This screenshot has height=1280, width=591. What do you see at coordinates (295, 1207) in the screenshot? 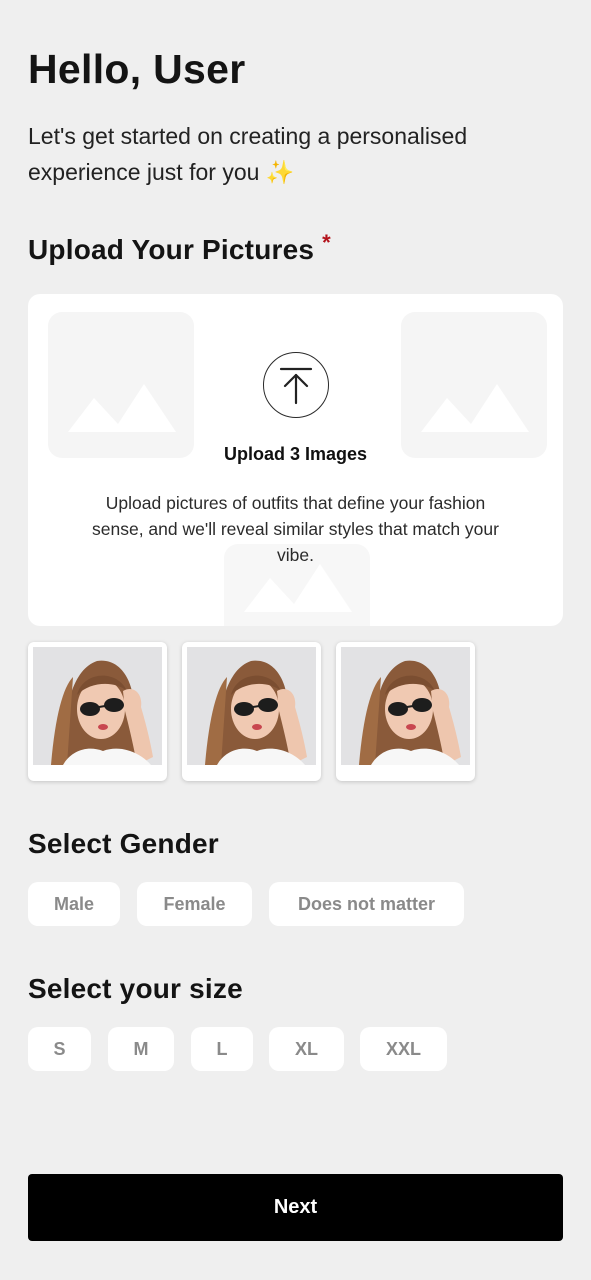
I see `next-button: Next` at bounding box center [295, 1207].